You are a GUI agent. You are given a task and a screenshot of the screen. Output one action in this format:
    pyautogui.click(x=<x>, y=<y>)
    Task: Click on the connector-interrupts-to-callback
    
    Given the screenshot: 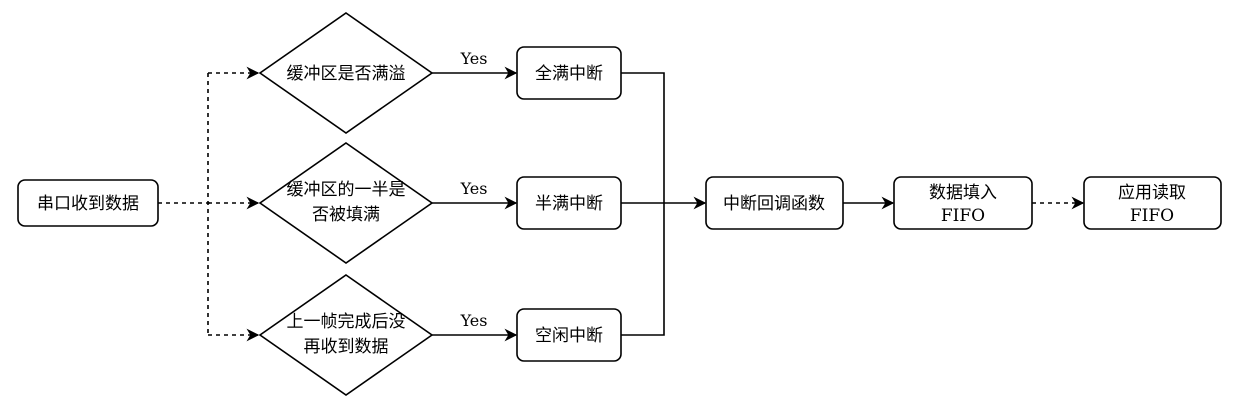 What is the action you would take?
    pyautogui.click(x=664, y=204)
    